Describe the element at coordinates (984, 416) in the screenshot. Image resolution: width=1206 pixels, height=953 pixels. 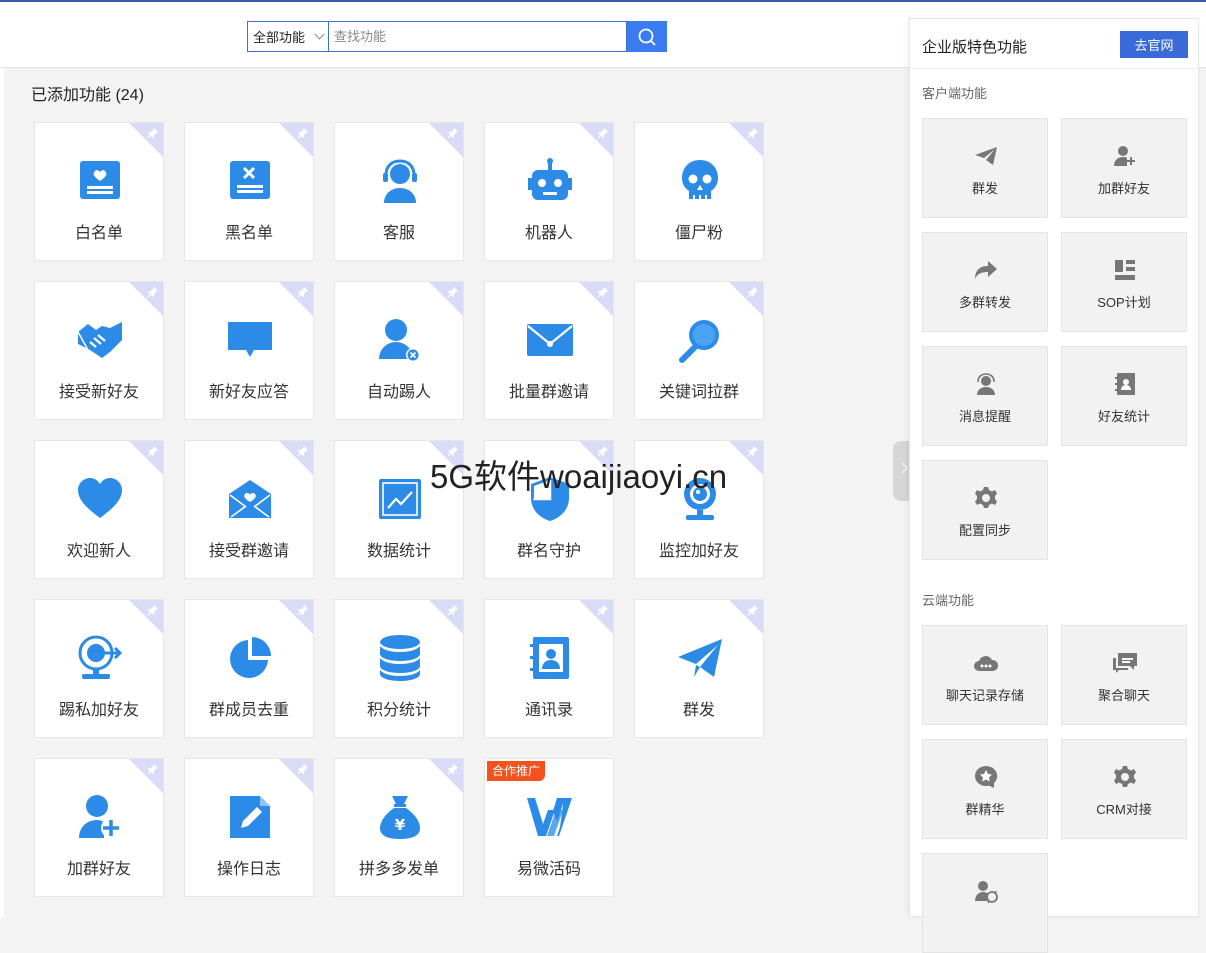
I see `feature-label: 消息提醒` at that location.